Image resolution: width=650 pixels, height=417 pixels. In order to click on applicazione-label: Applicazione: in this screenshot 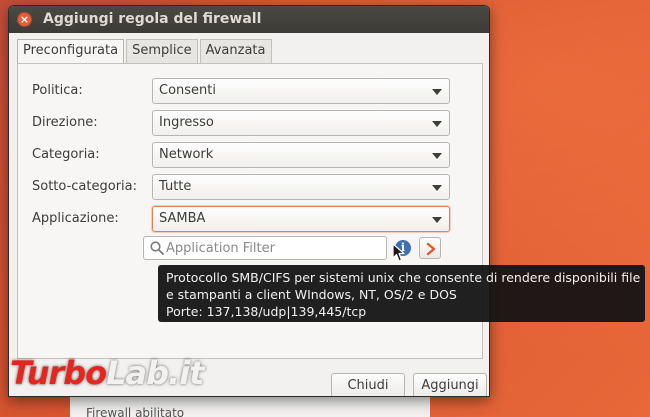, I will do `click(75, 218)`.